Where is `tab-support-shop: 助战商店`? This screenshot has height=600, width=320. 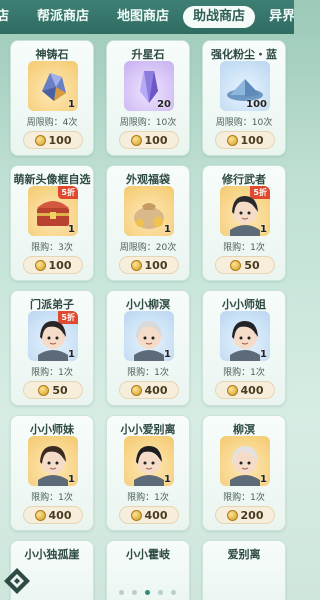 tab-support-shop: 助战商店 is located at coordinates (219, 17).